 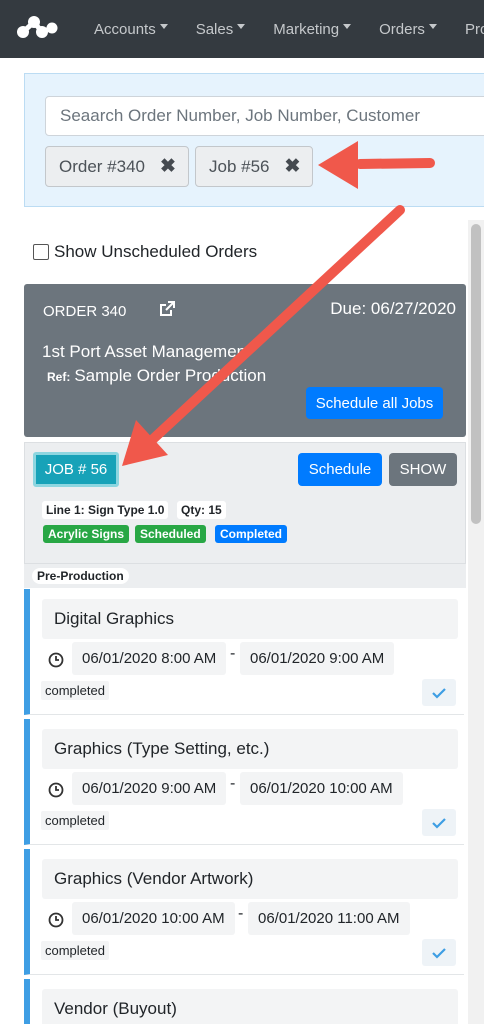 I want to click on task-card: Vendor (Buyout), so click(x=244, y=1001).